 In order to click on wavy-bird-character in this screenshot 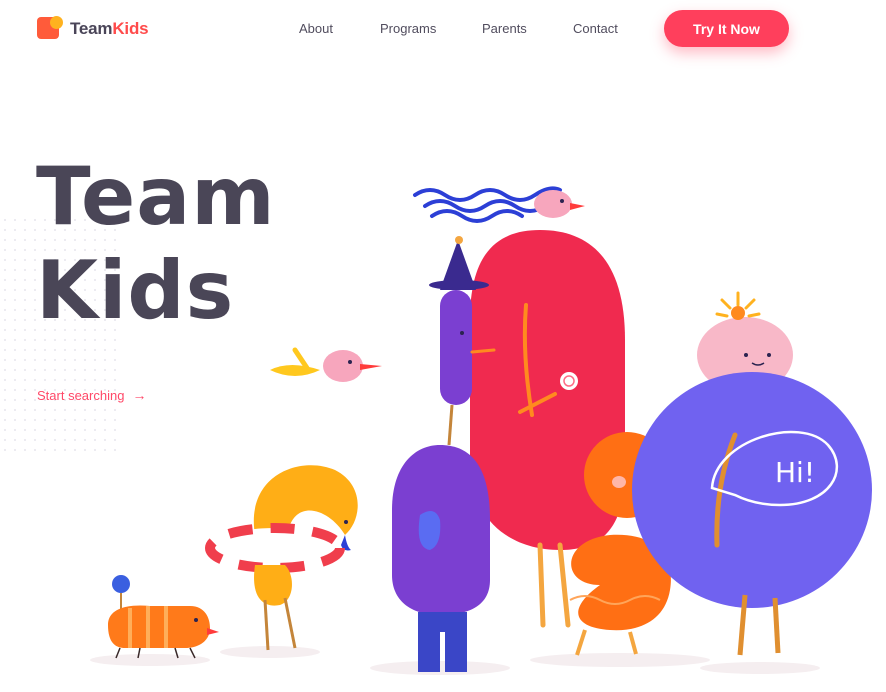, I will do `click(499, 204)`.